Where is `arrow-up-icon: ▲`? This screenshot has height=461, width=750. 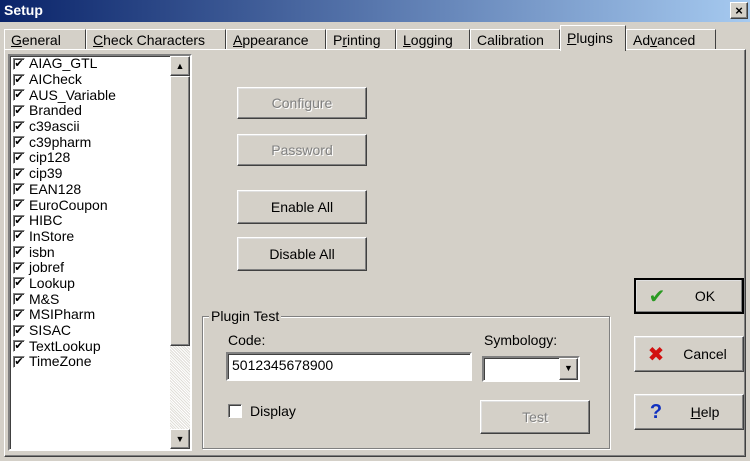
arrow-up-icon: ▲ is located at coordinates (180, 66).